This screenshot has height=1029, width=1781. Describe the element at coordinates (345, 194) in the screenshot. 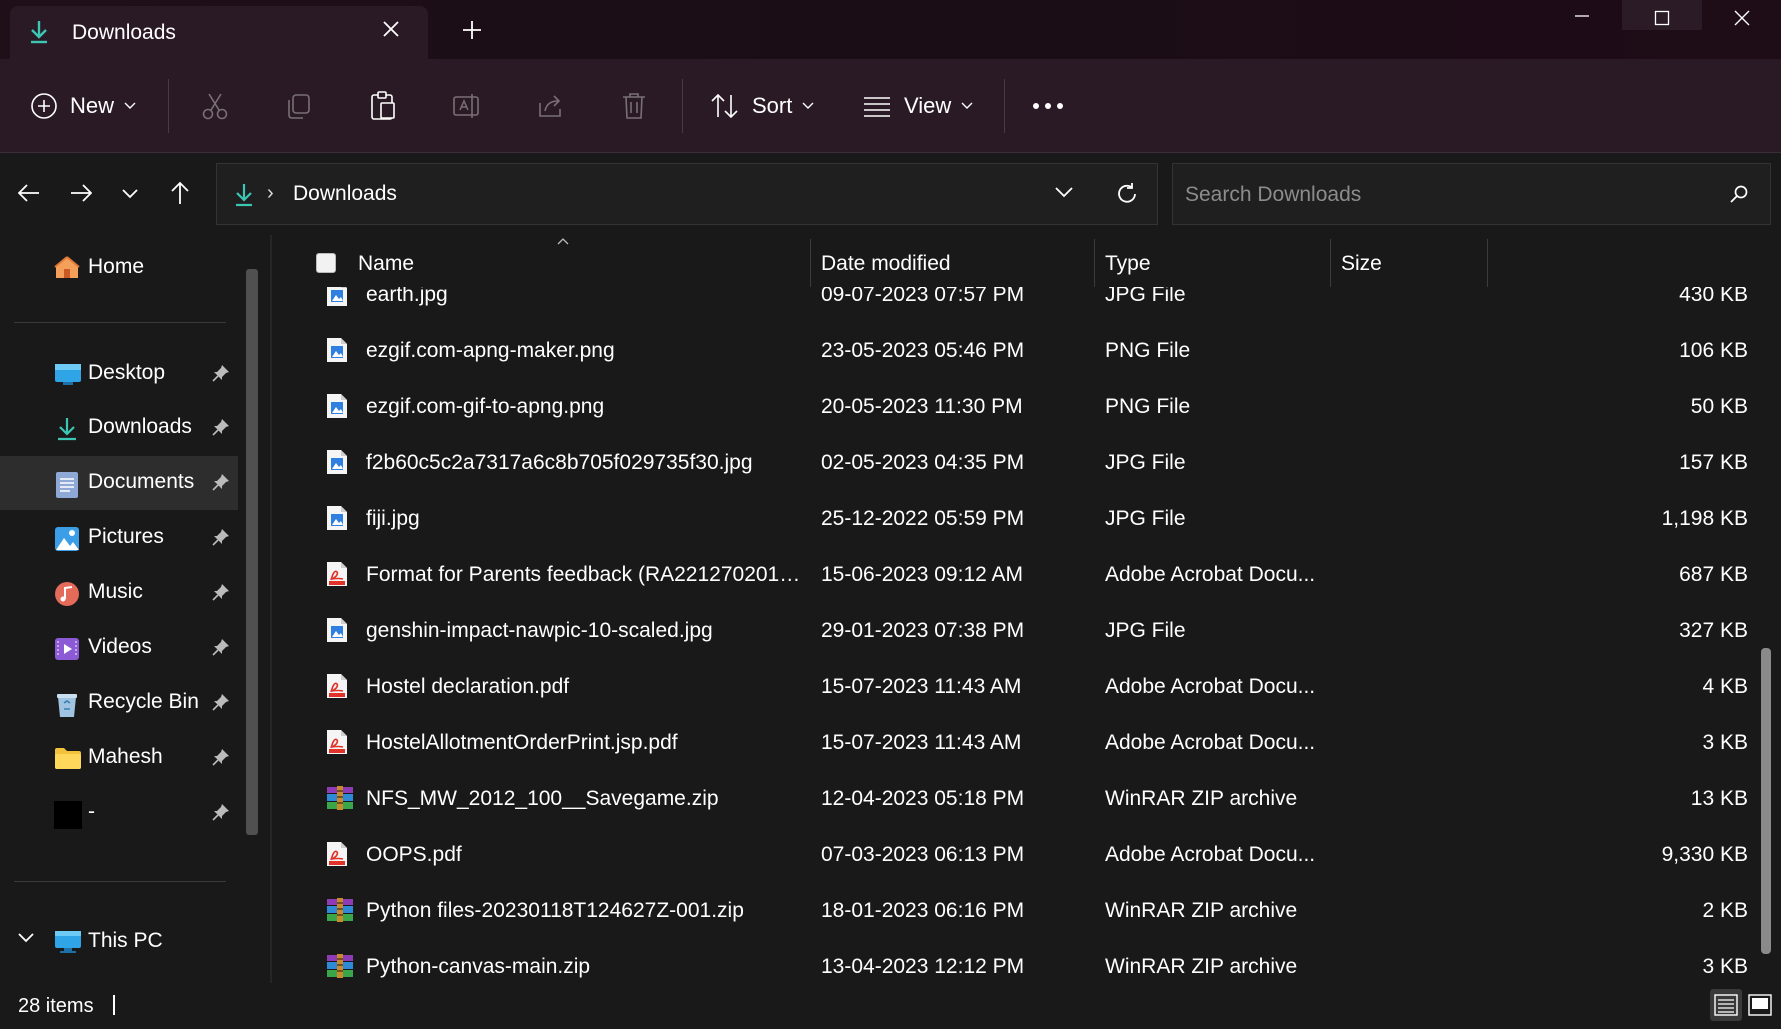

I see `breadcrumb-downloads: Downloads` at that location.